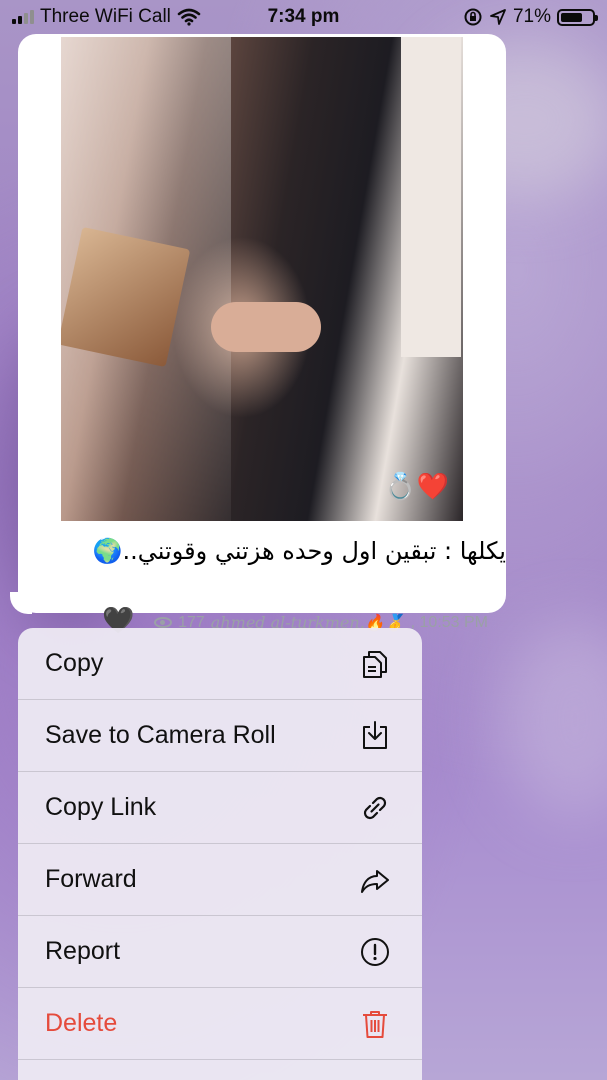  Describe the element at coordinates (375, 881) in the screenshot. I see `forward-icon` at that location.